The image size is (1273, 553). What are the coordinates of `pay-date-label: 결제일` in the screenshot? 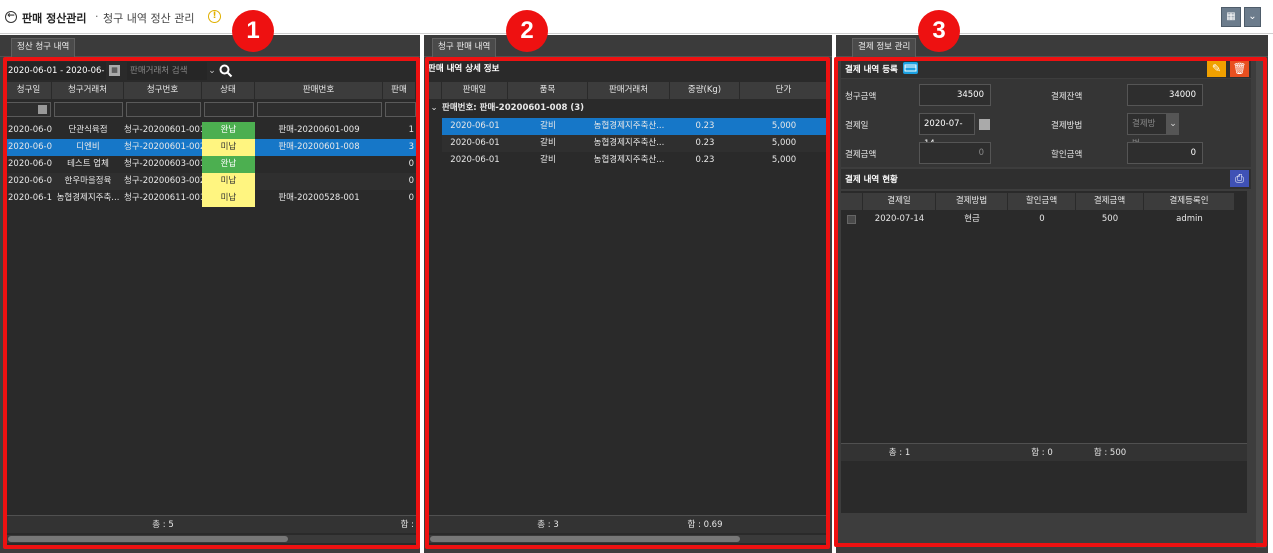 It's located at (857, 126).